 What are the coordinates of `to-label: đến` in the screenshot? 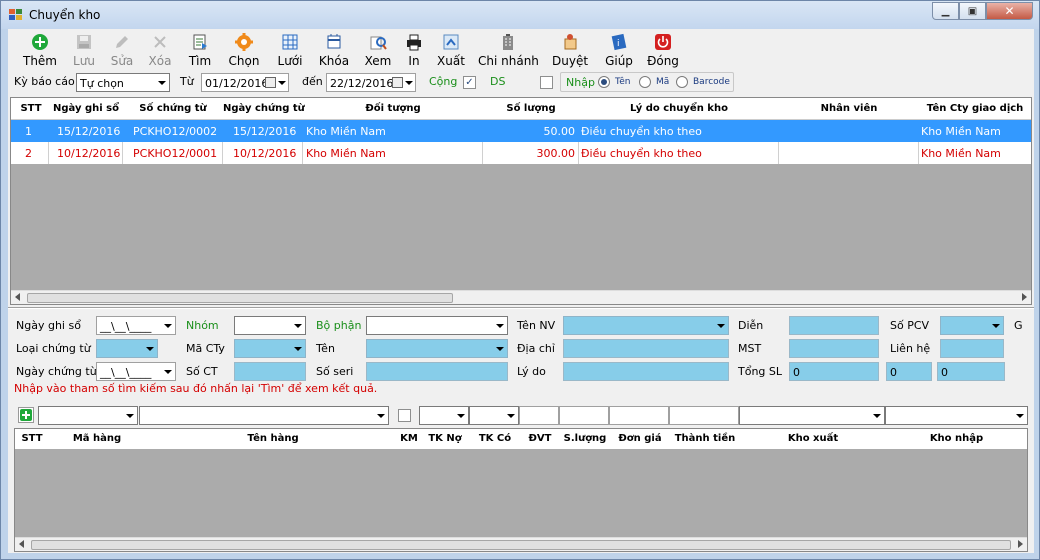 It's located at (312, 81).